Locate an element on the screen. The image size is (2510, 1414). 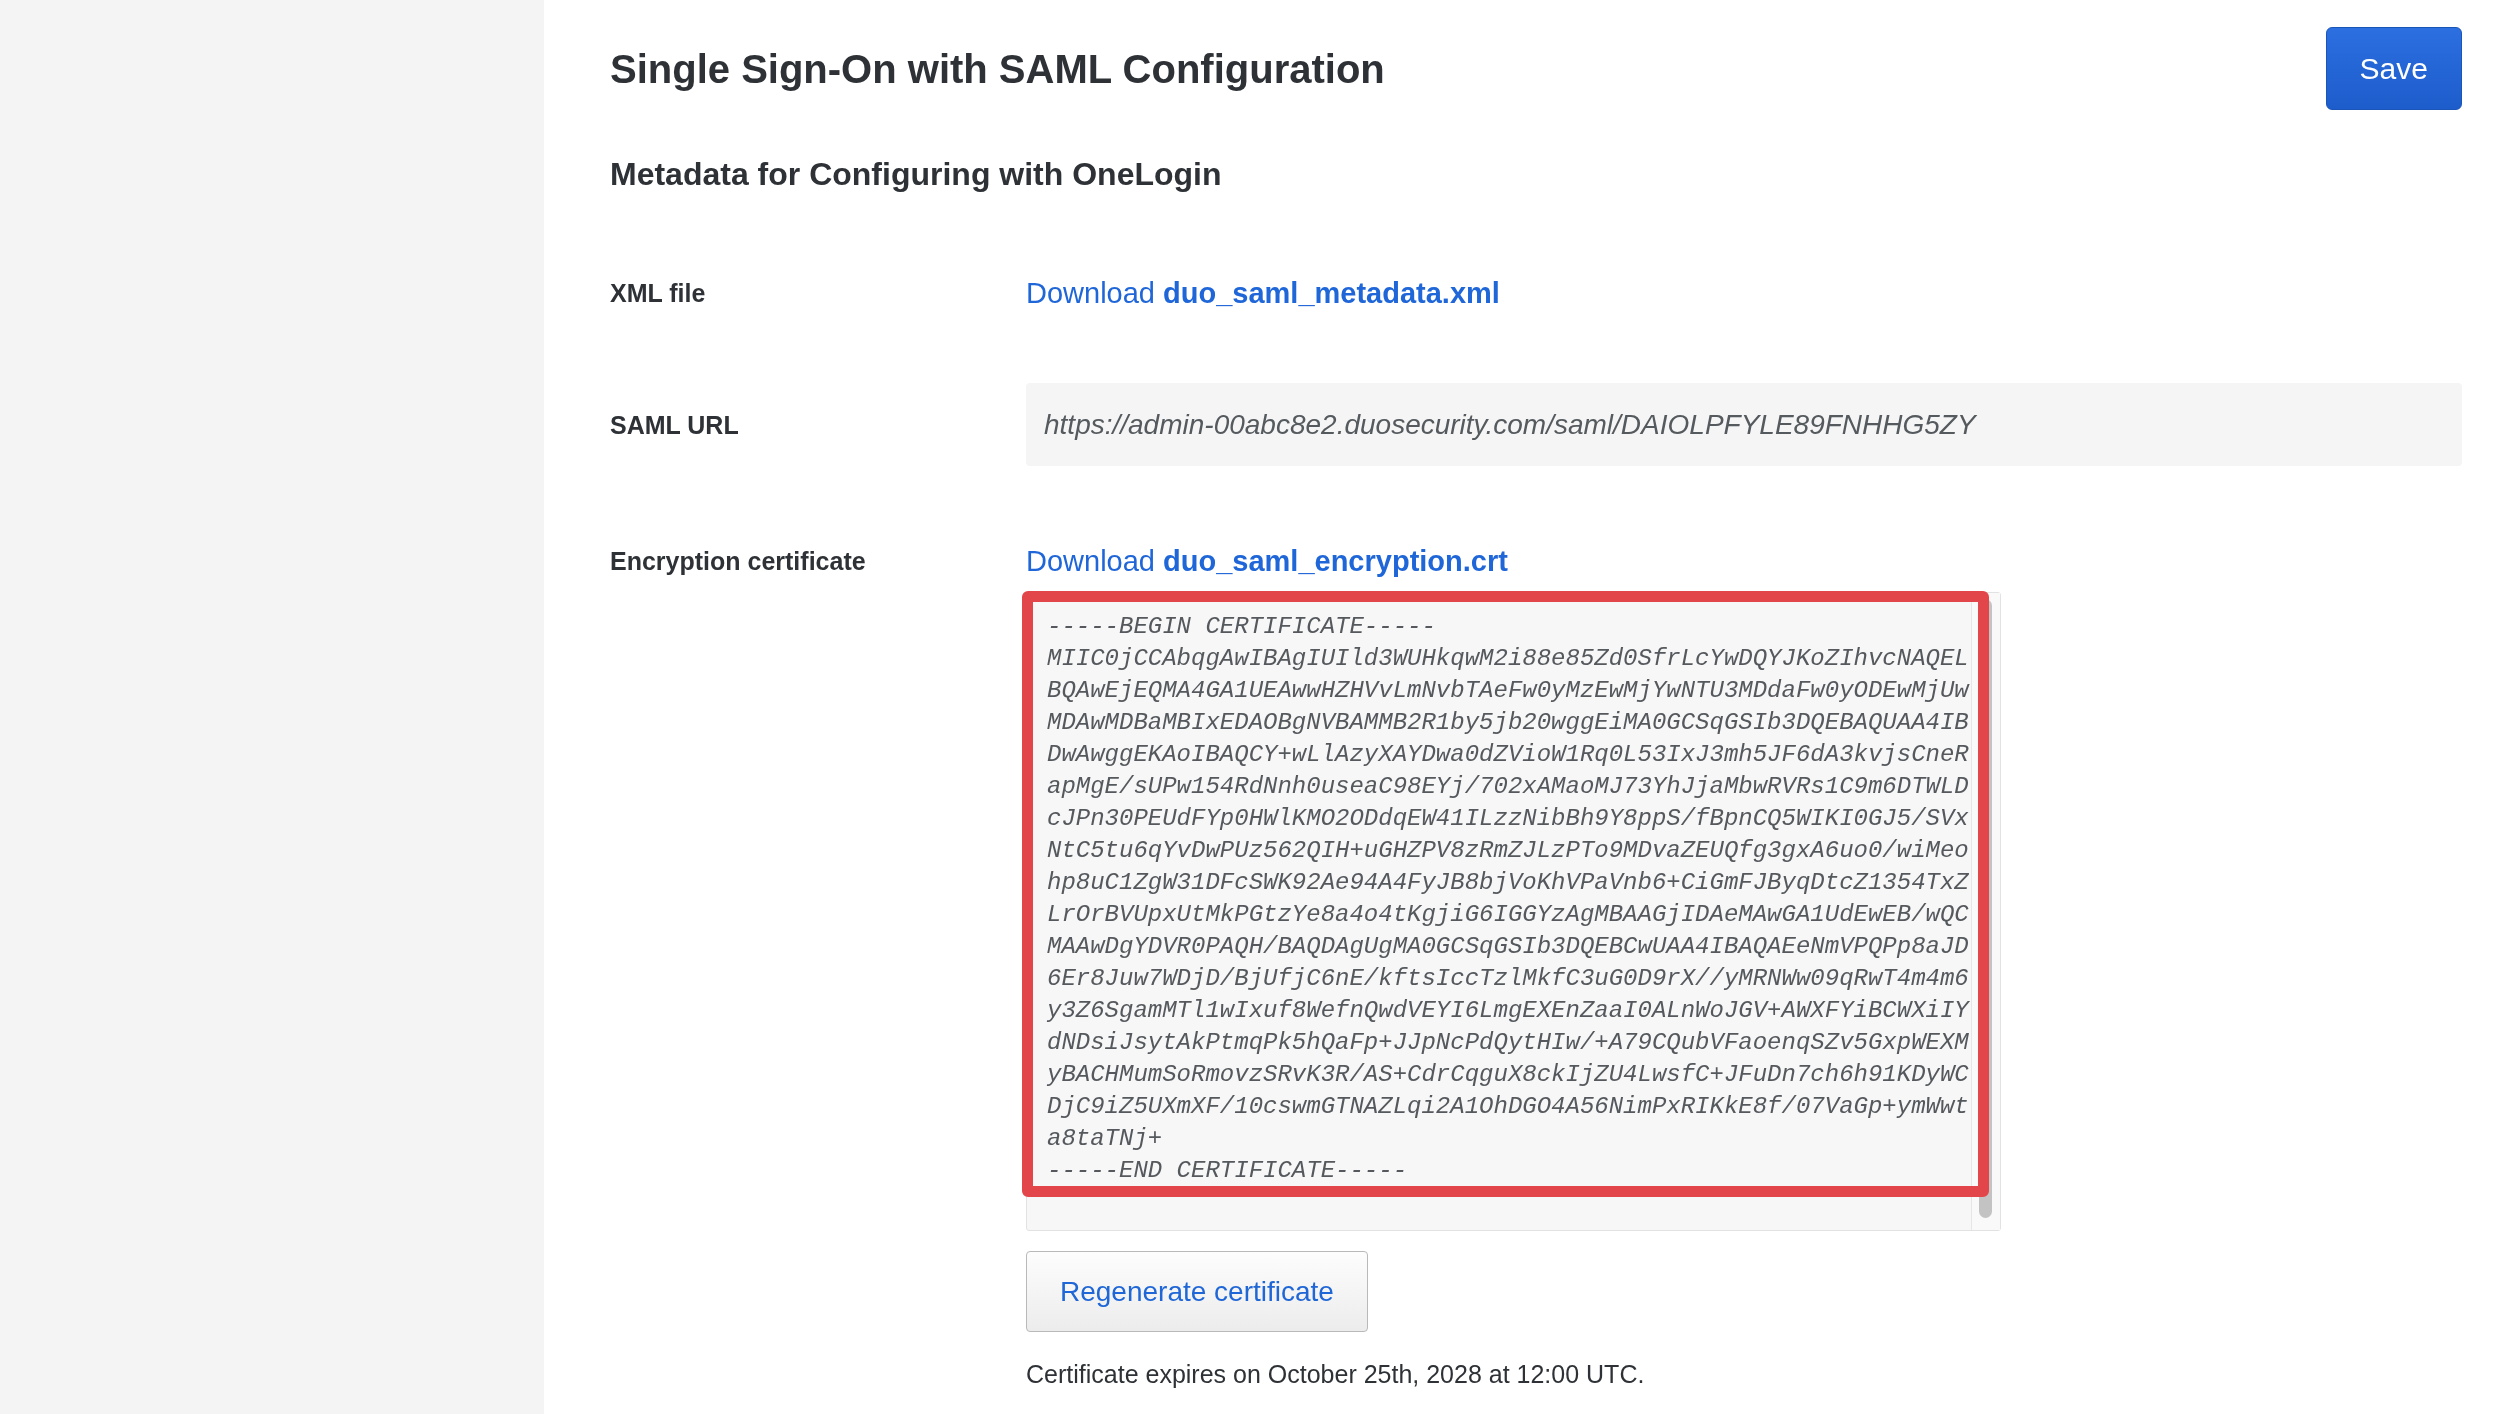
download-link: Download duo_saml_encryption.crt is located at coordinates (1267, 561).